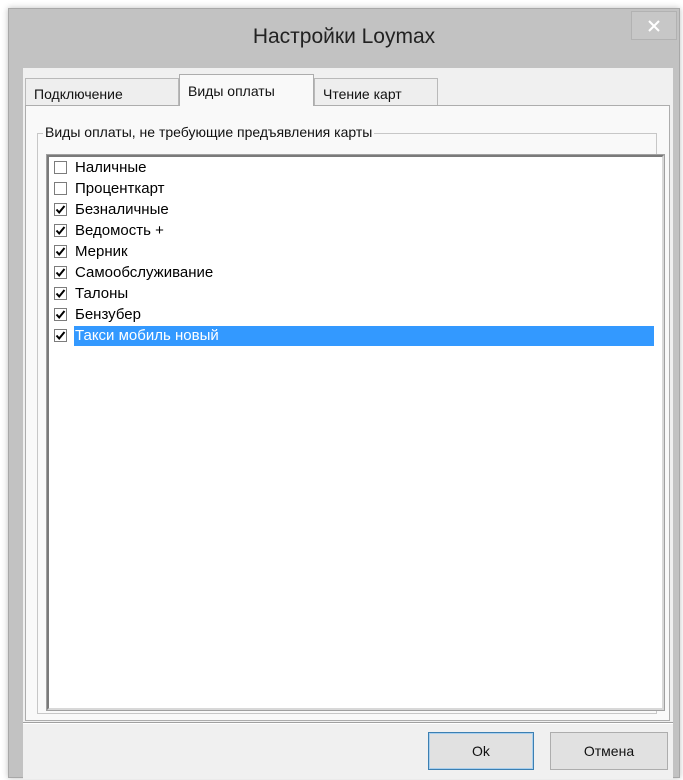  Describe the element at coordinates (364, 294) in the screenshot. I see `list-item-label-area: Талоны` at that location.